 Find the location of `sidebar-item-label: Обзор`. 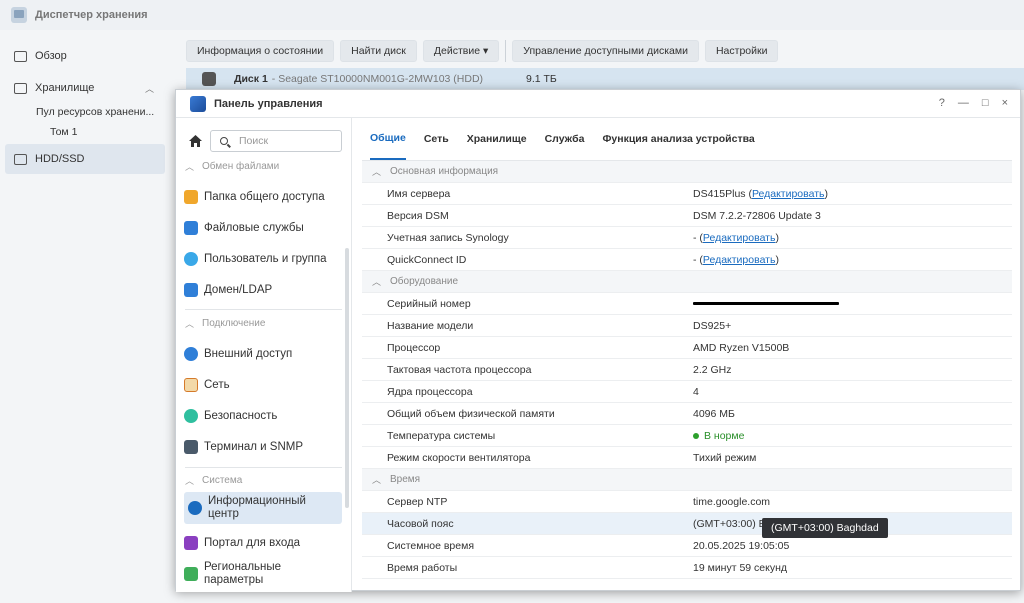

sidebar-item-label: Обзор is located at coordinates (51, 56).